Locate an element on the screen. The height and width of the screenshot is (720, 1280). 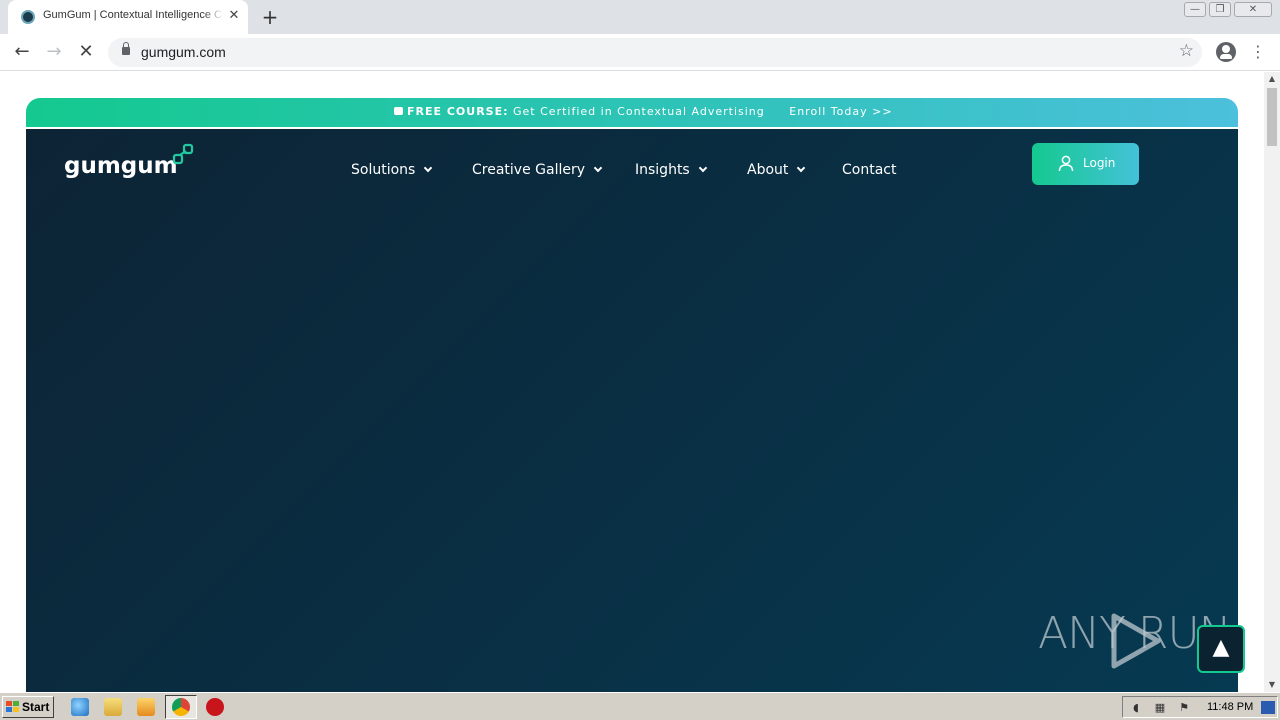
nav-about: About is located at coordinates (776, 170).